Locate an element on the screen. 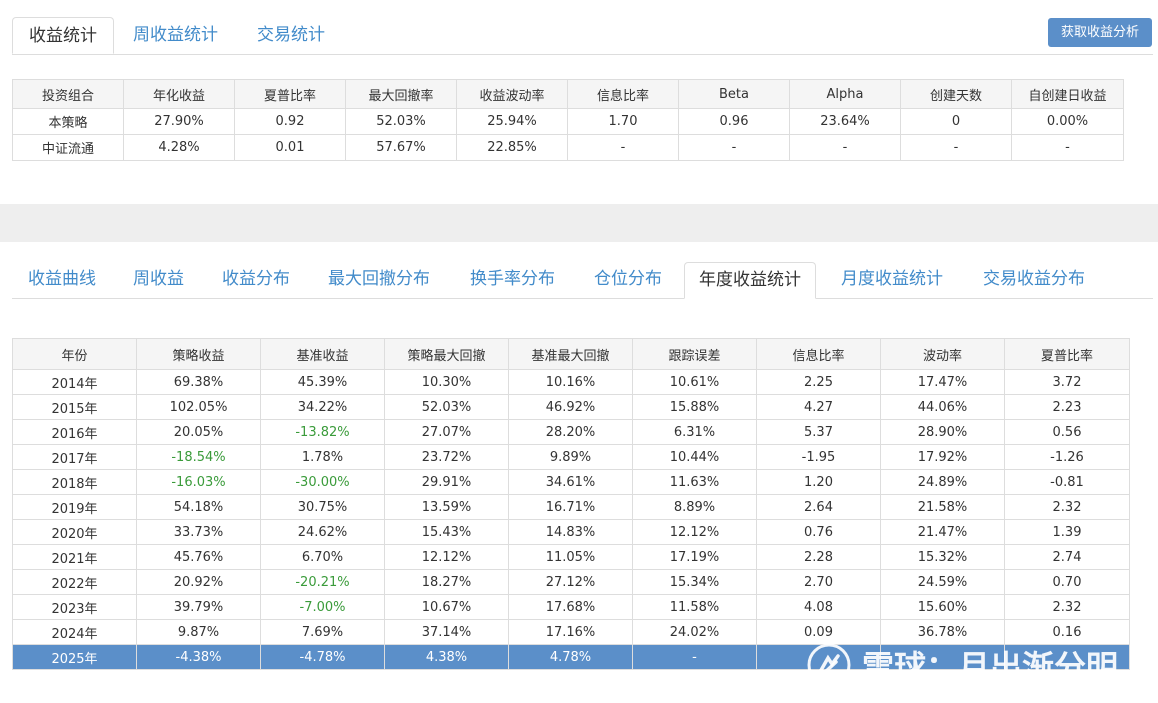  summary-header-cell: Alpha is located at coordinates (845, 94).